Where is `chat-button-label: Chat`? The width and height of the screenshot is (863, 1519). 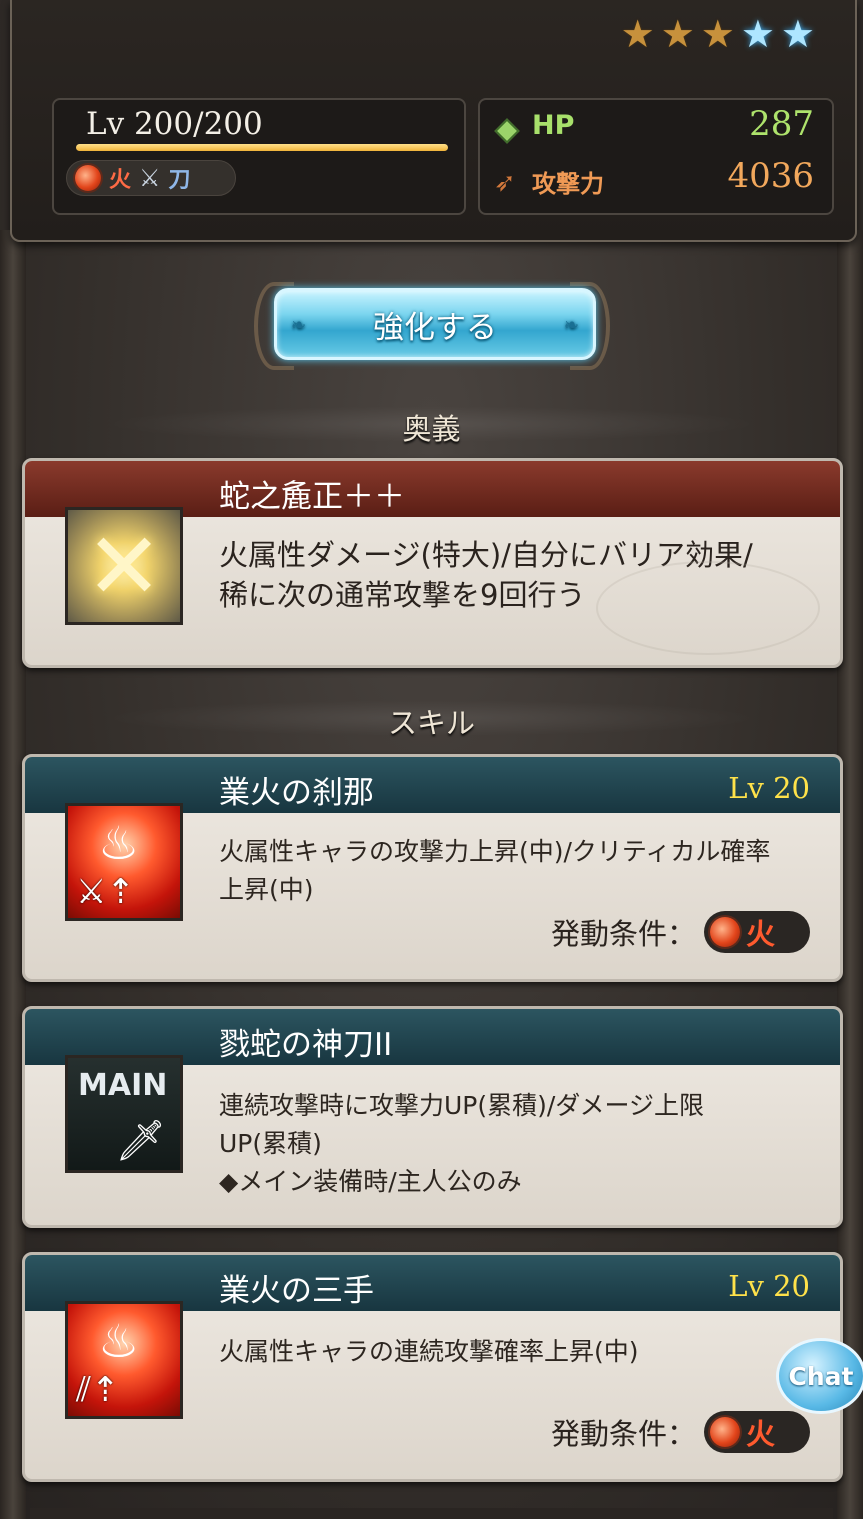
chat-button-label: Chat is located at coordinates (821, 1376).